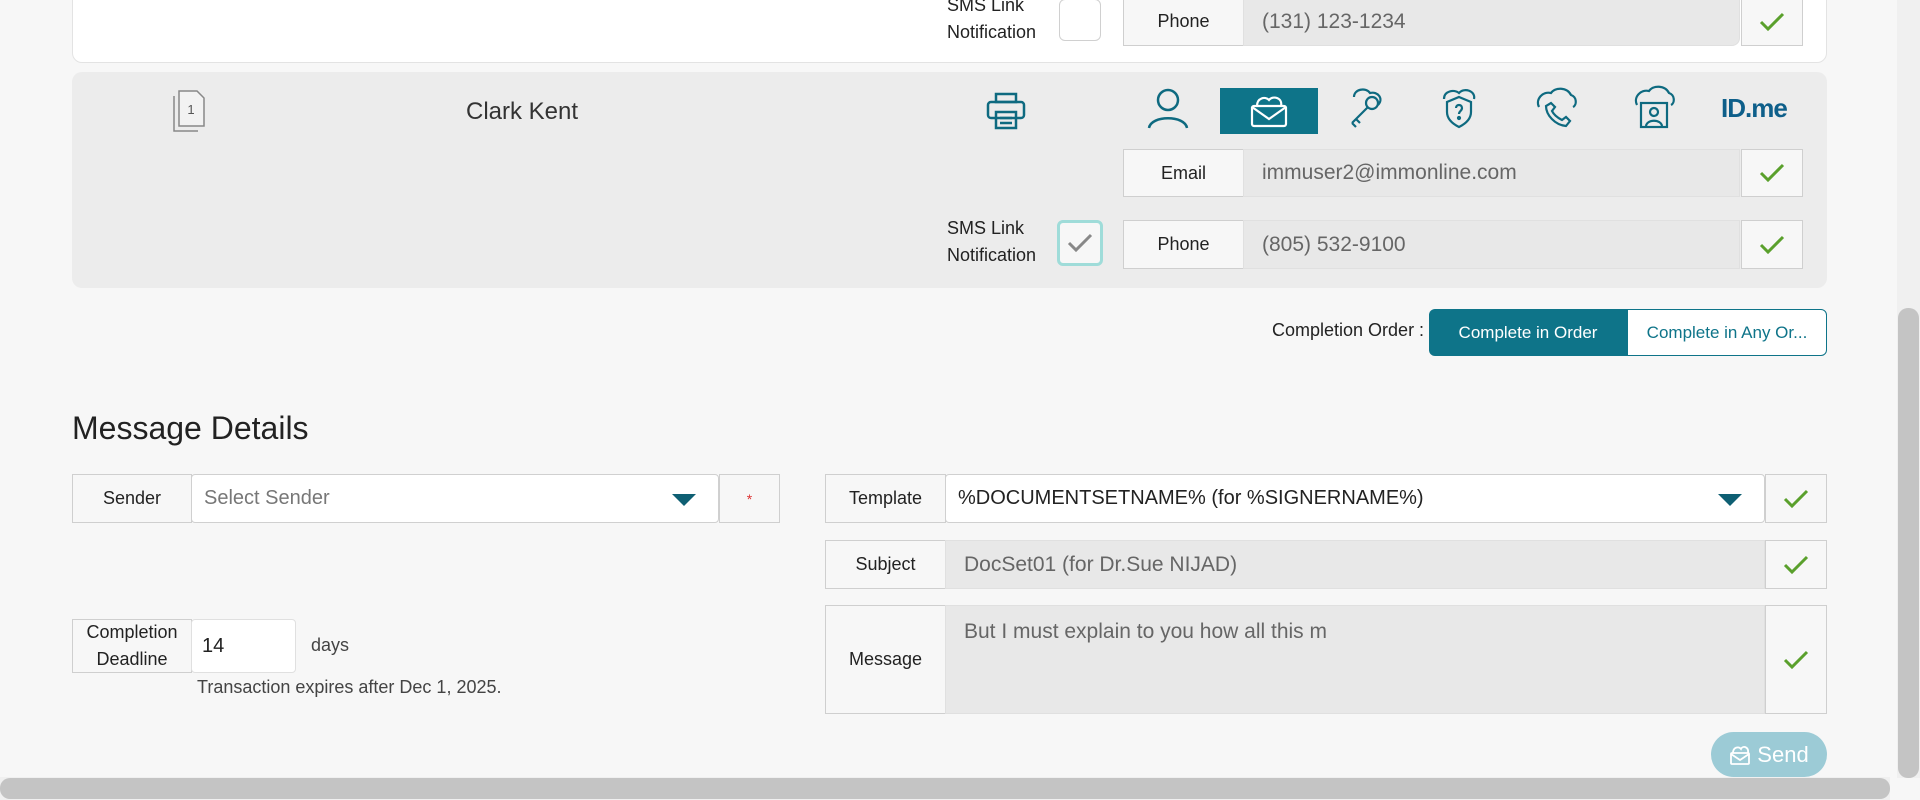 Image resolution: width=1920 pixels, height=800 pixels. What do you see at coordinates (1528, 332) in the screenshot?
I see `complete-in-order-button: Complete in Order` at bounding box center [1528, 332].